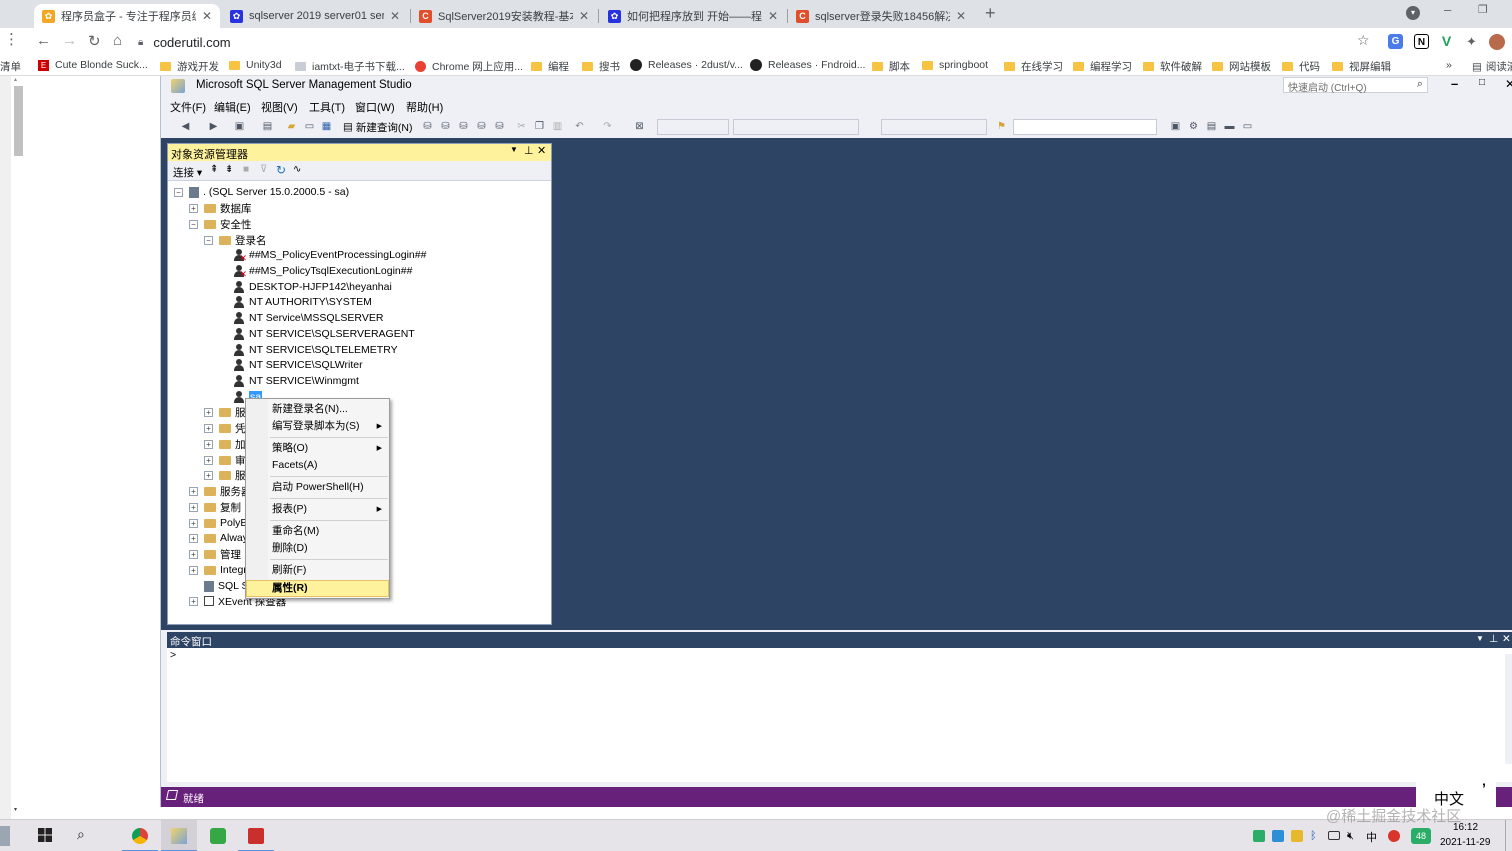 The height and width of the screenshot is (851, 1512). Describe the element at coordinates (297, 169) in the screenshot. I see `activity-monitor-icon: ∿` at that location.